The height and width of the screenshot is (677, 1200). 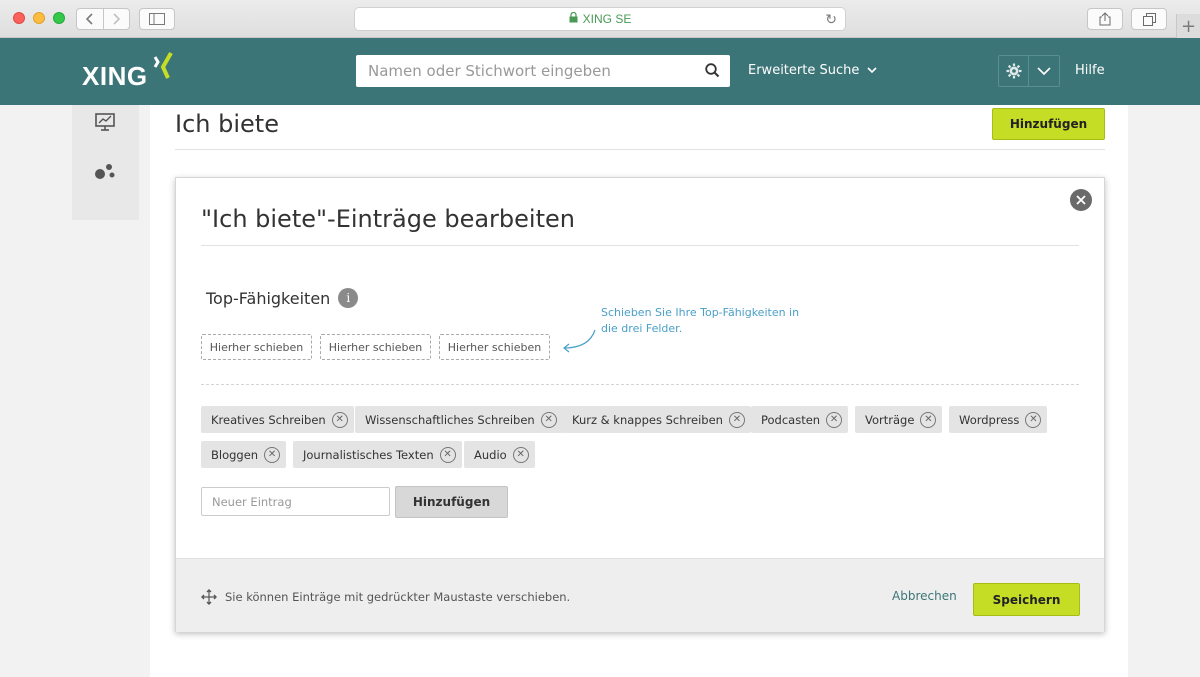 I want to click on skill-tag: Bloggen ✕, so click(x=244, y=454).